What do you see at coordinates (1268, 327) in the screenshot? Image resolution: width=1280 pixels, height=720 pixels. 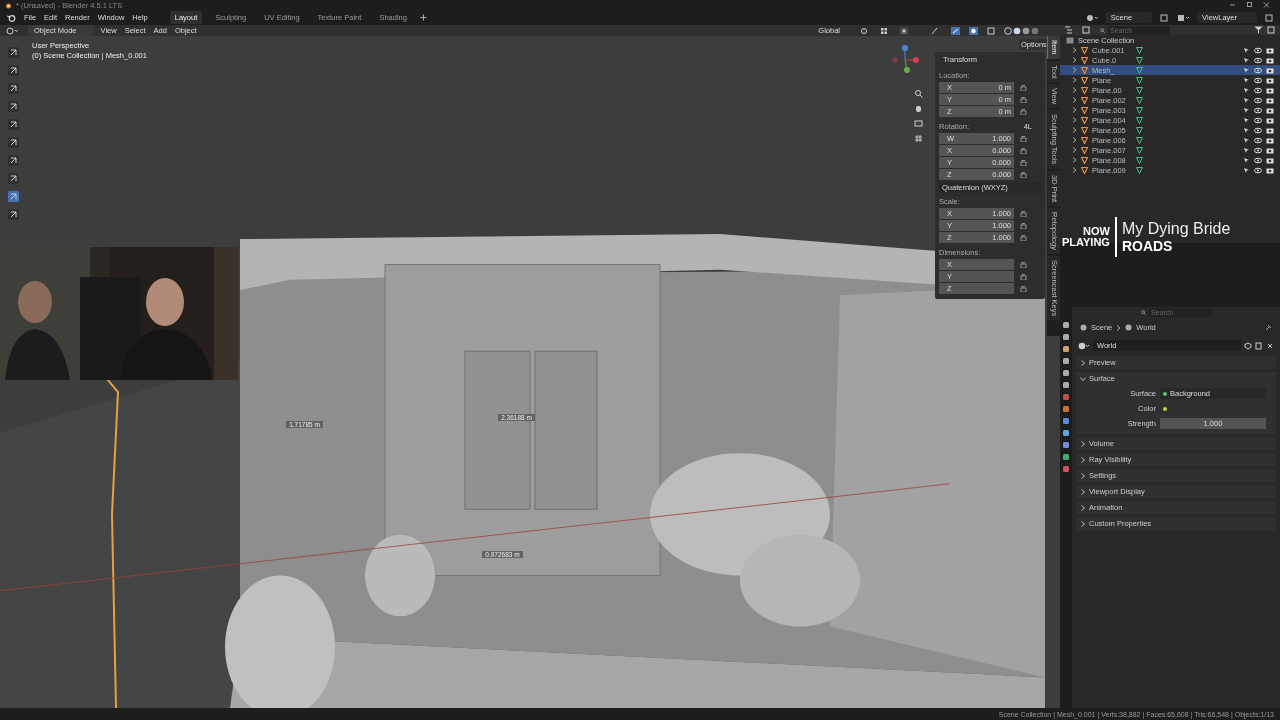 I see `pin-icon` at bounding box center [1268, 327].